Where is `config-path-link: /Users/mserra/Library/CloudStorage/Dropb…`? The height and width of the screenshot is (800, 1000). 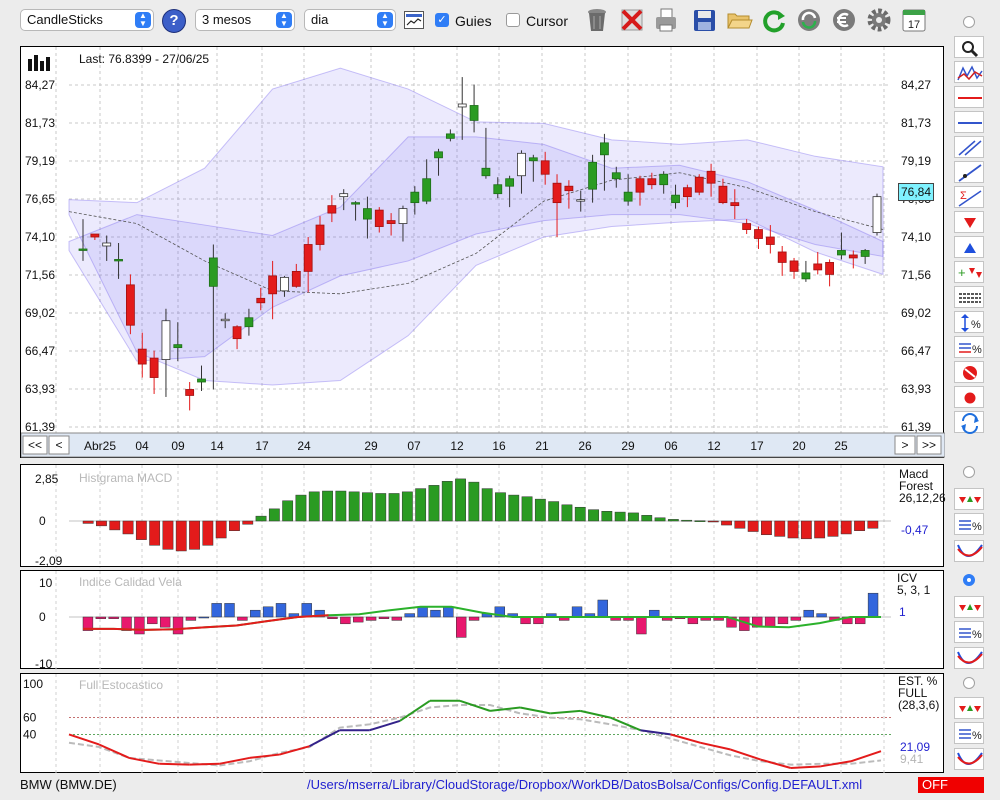 config-path-link: /Users/mserra/Library/CloudStorage/Dropb… is located at coordinates (584, 785).